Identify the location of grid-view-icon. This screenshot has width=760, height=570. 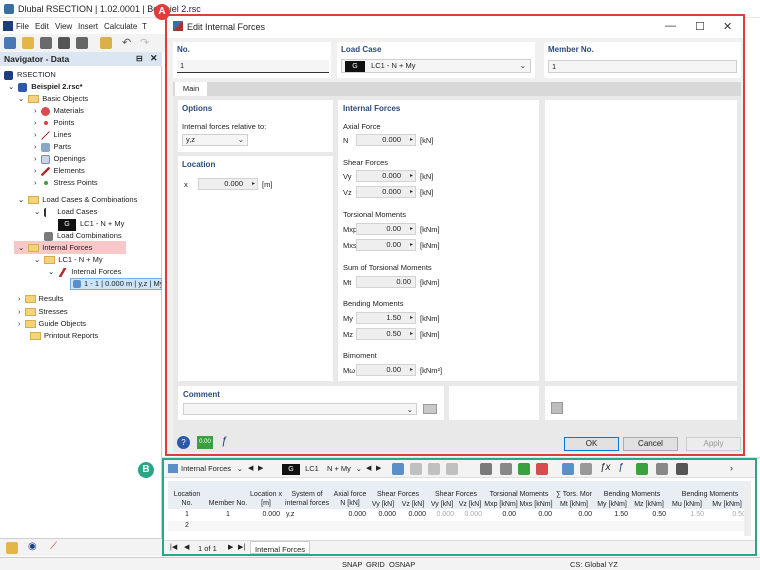
(398, 469).